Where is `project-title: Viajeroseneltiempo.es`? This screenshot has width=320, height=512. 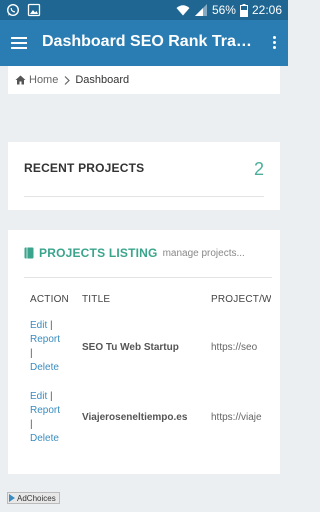
project-title: Viajeroseneltiempo.es is located at coordinates (135, 417).